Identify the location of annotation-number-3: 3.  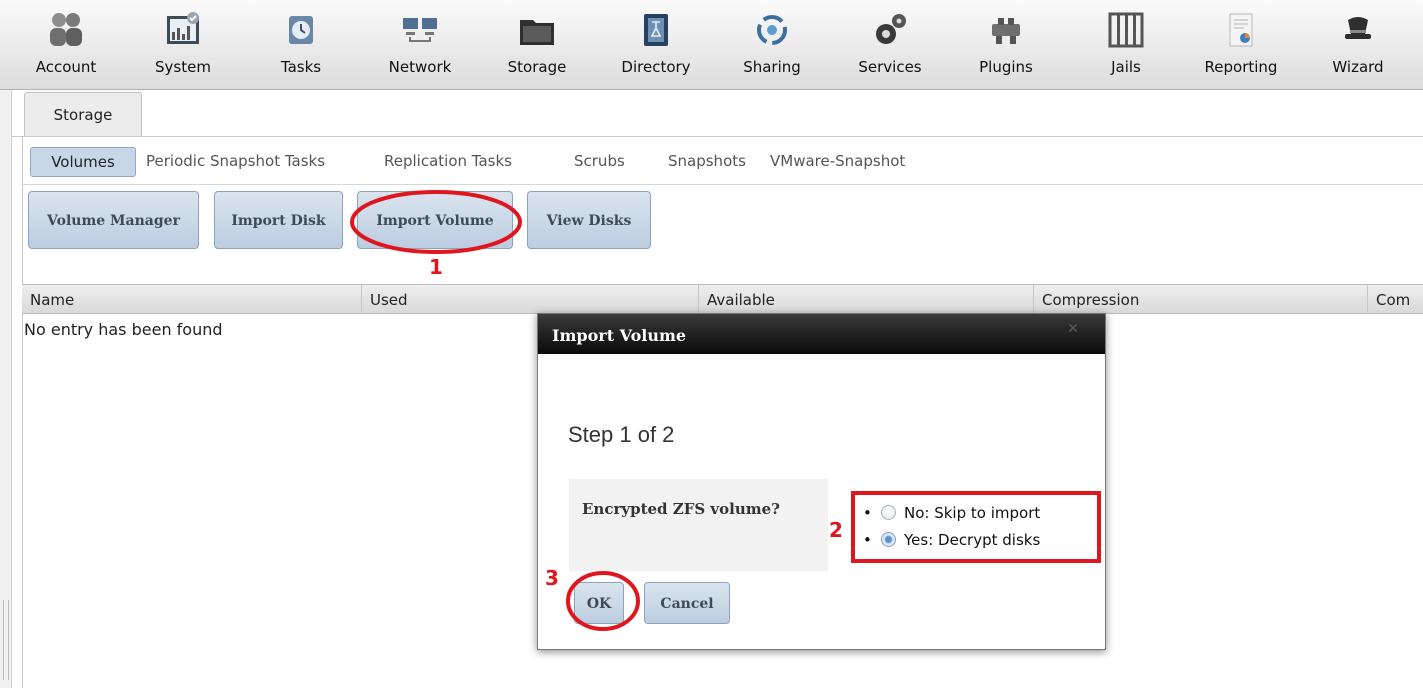
(552, 578).